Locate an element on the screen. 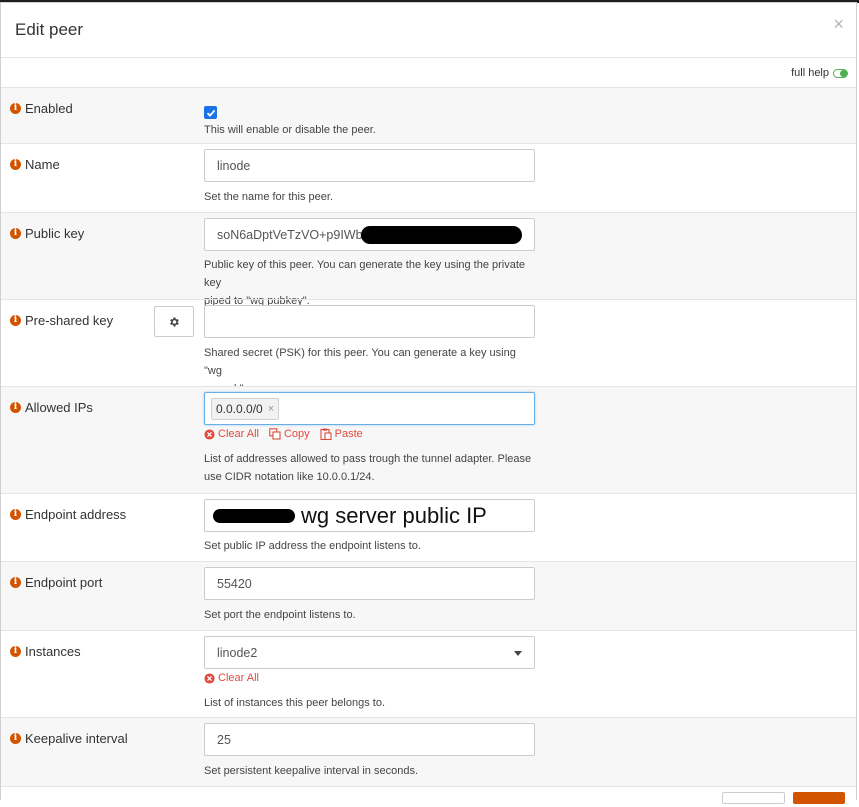 Image resolution: width=859 pixels, height=807 pixels. copy-icon is located at coordinates (275, 434).